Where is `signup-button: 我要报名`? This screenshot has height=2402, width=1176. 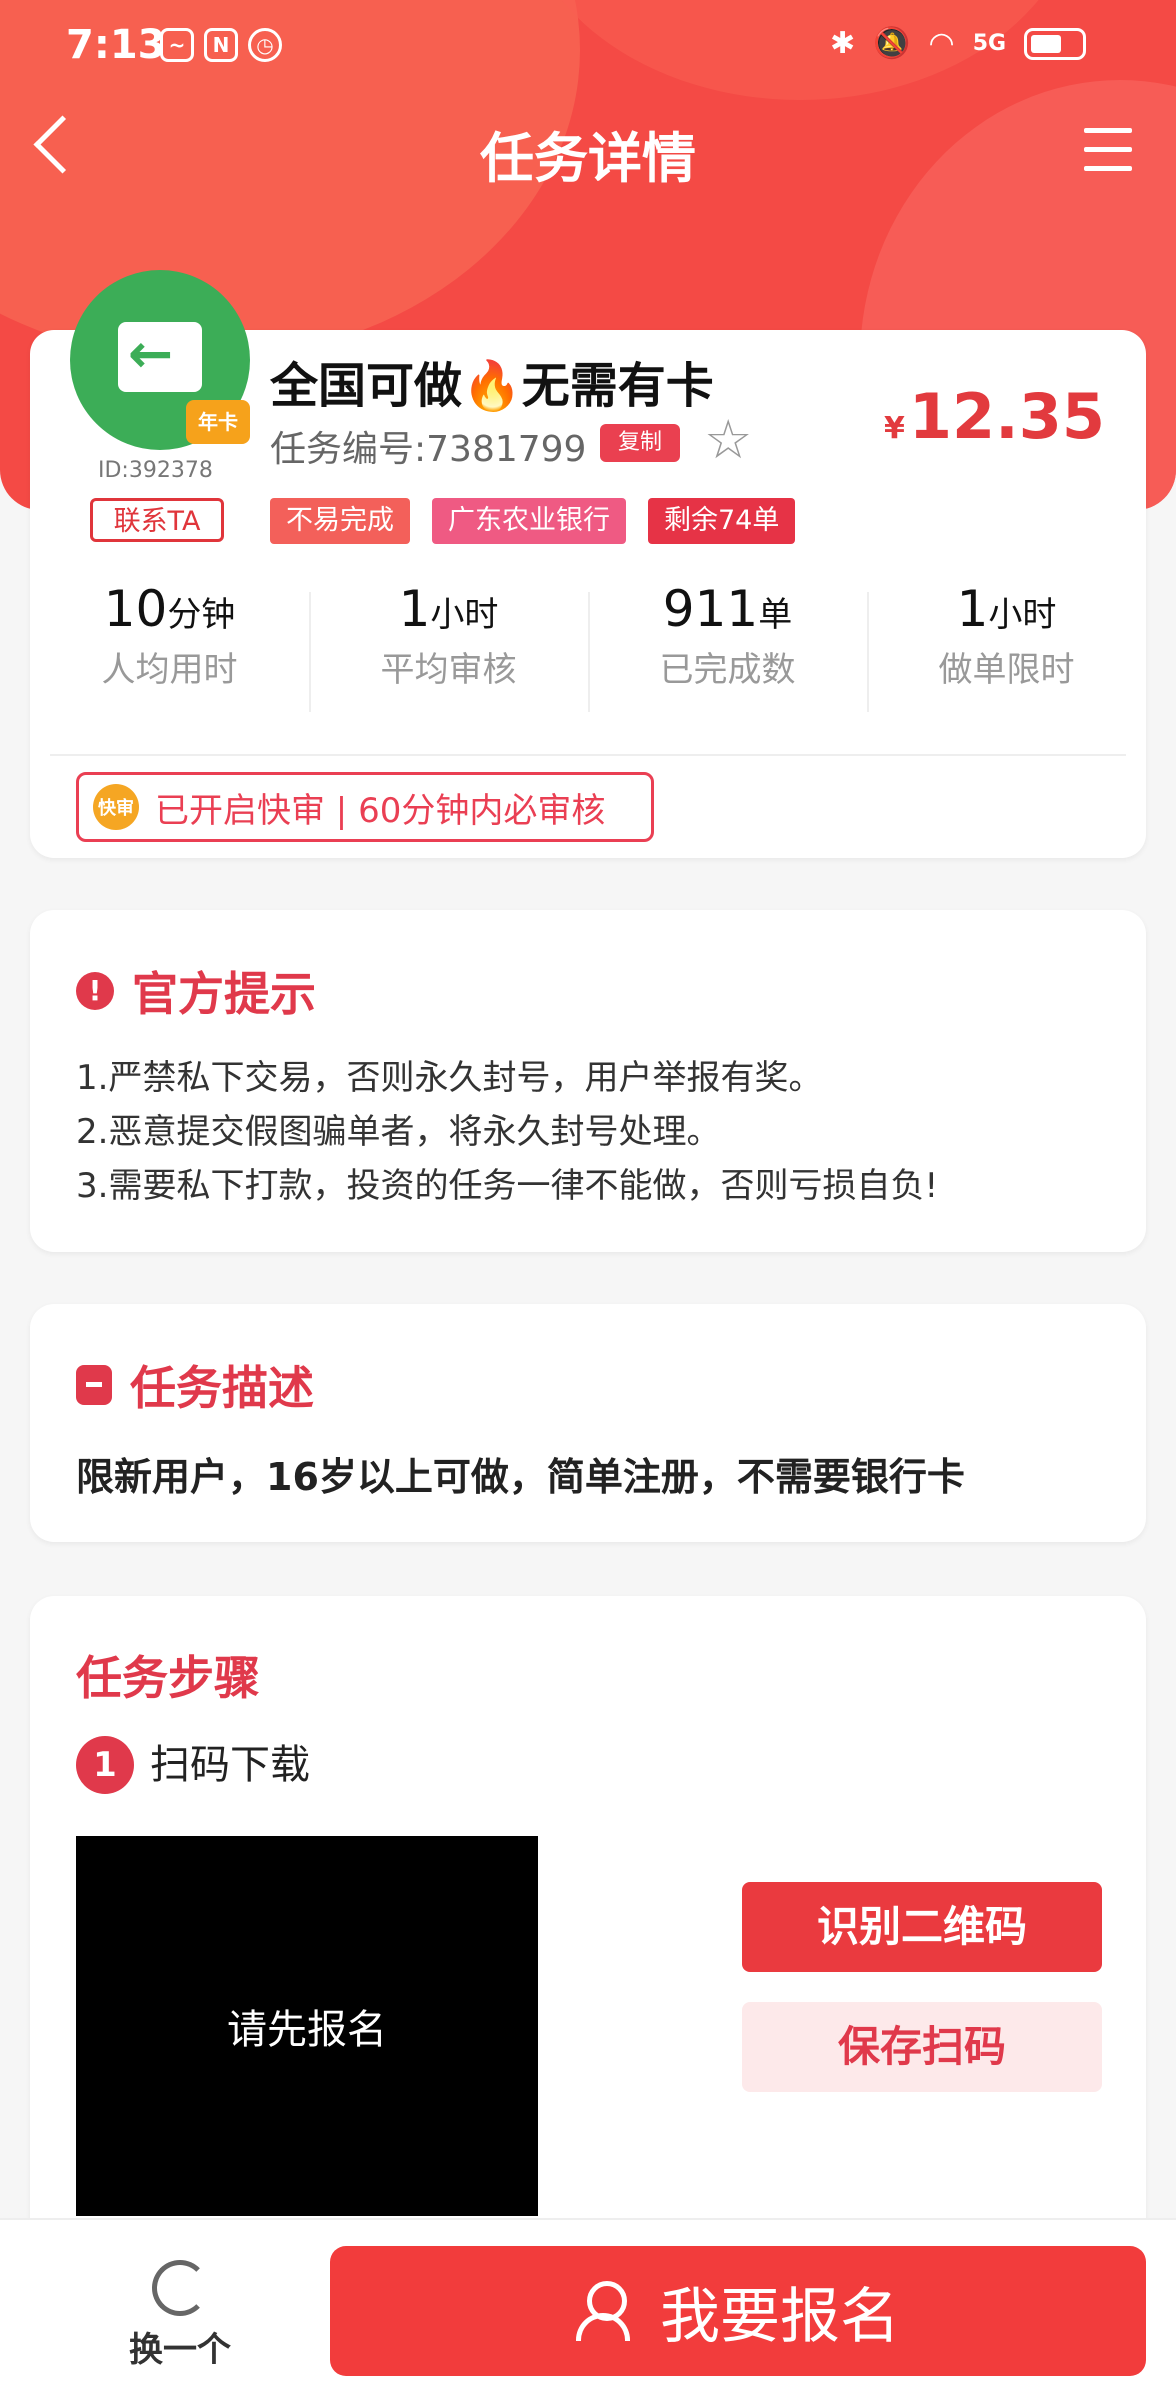 signup-button: 我要报名 is located at coordinates (738, 2311).